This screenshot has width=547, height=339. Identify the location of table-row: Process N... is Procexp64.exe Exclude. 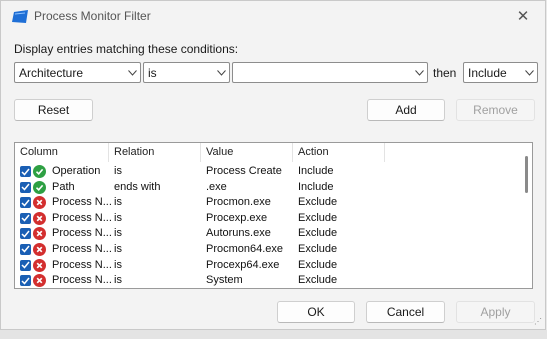
(273, 266).